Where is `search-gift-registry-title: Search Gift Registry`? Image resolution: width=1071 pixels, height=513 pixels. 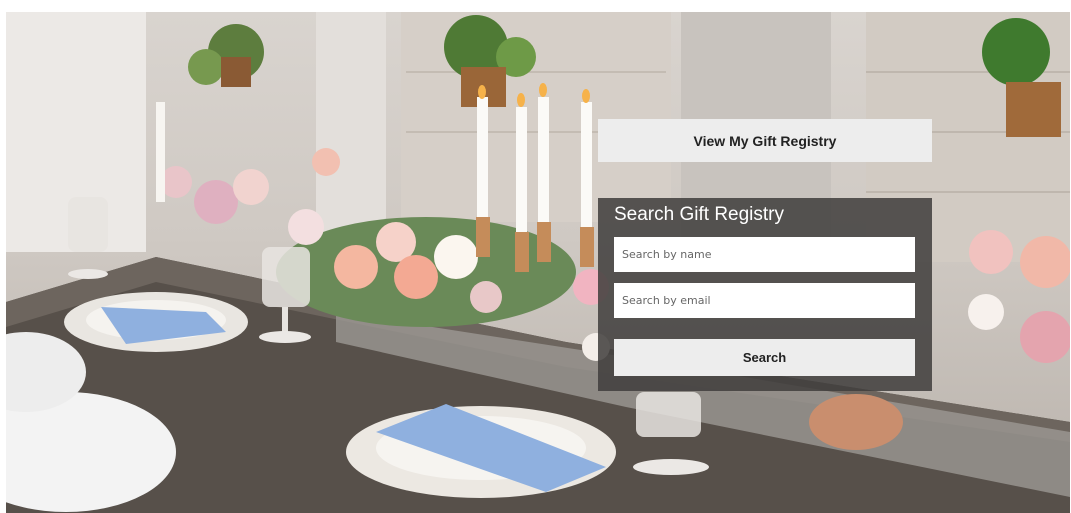 search-gift-registry-title: Search Gift Registry is located at coordinates (699, 214).